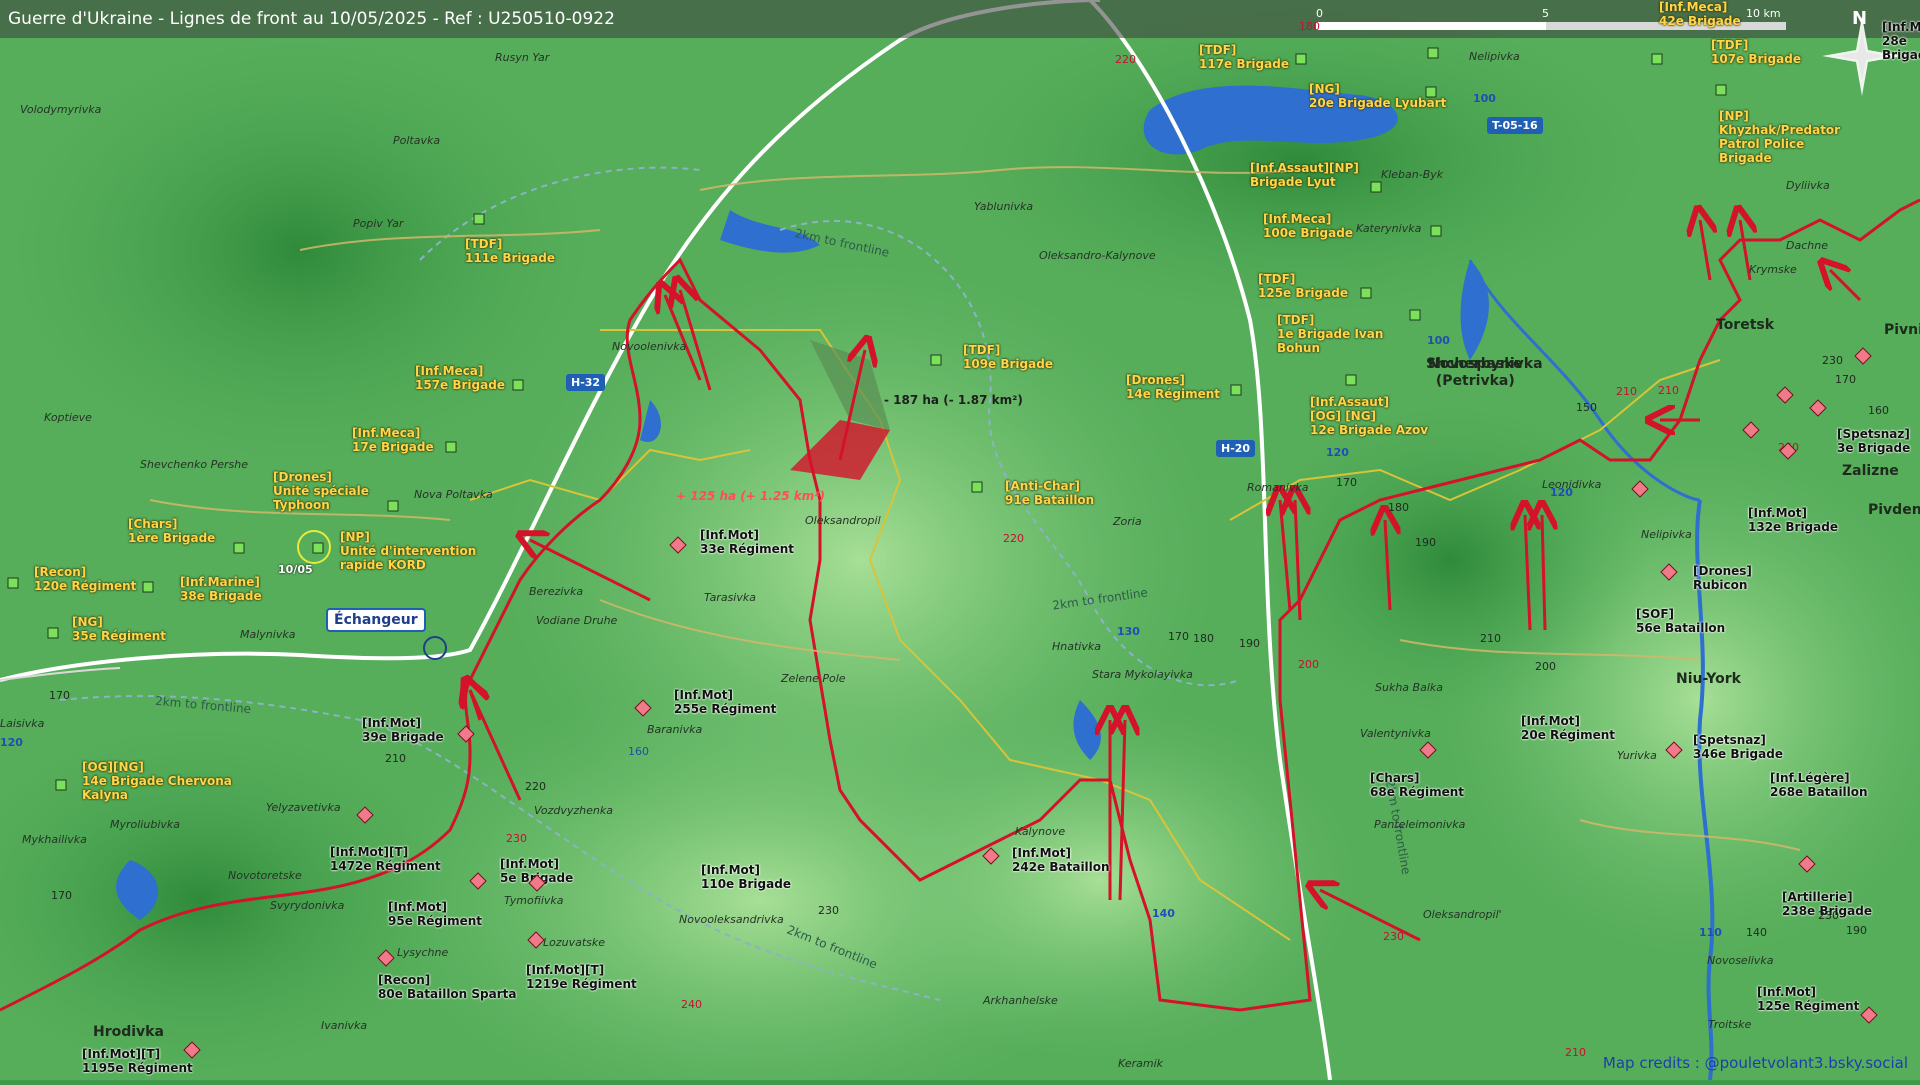  What do you see at coordinates (1755, 1063) in the screenshot?
I see `map-credits: Map credits : @pouletvolant3.bsky.social` at bounding box center [1755, 1063].